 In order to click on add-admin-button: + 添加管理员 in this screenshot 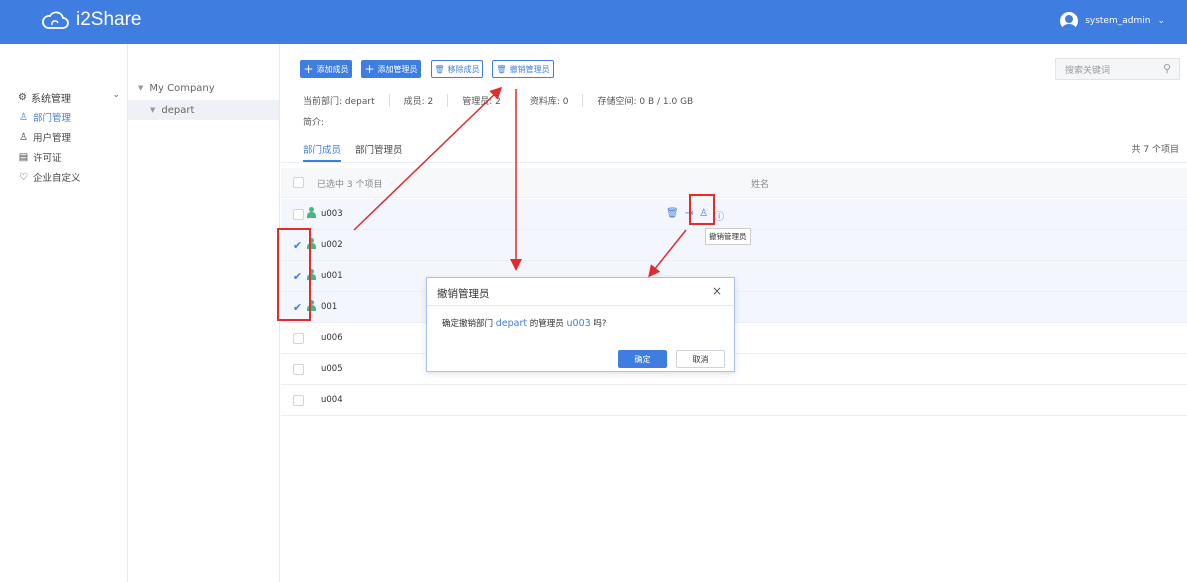, I will do `click(391, 69)`.